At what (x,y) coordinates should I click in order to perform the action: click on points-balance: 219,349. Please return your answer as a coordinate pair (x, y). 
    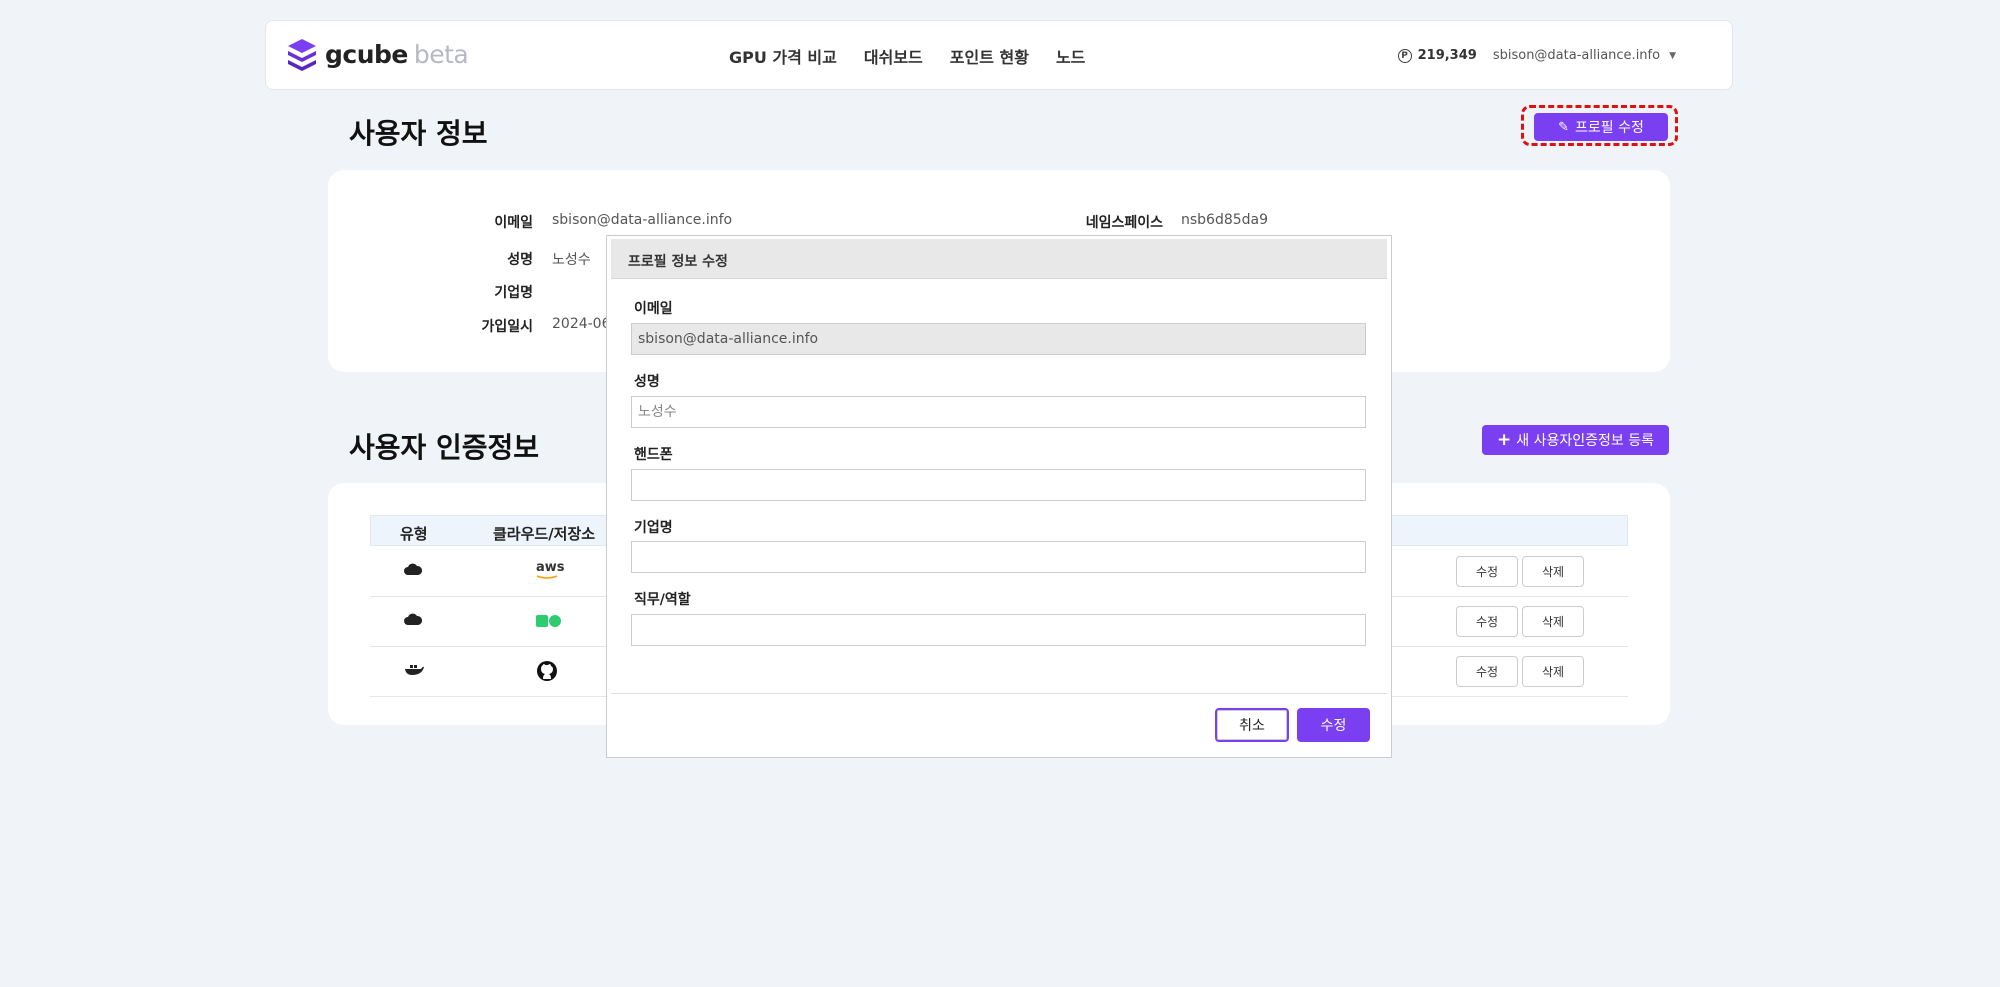
    Looking at the image, I should click on (1447, 55).